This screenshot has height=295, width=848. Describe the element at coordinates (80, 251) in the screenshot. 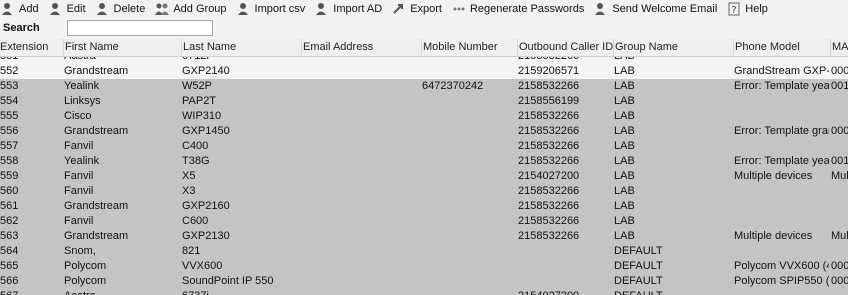

I see `table-cell: Snom,` at that location.